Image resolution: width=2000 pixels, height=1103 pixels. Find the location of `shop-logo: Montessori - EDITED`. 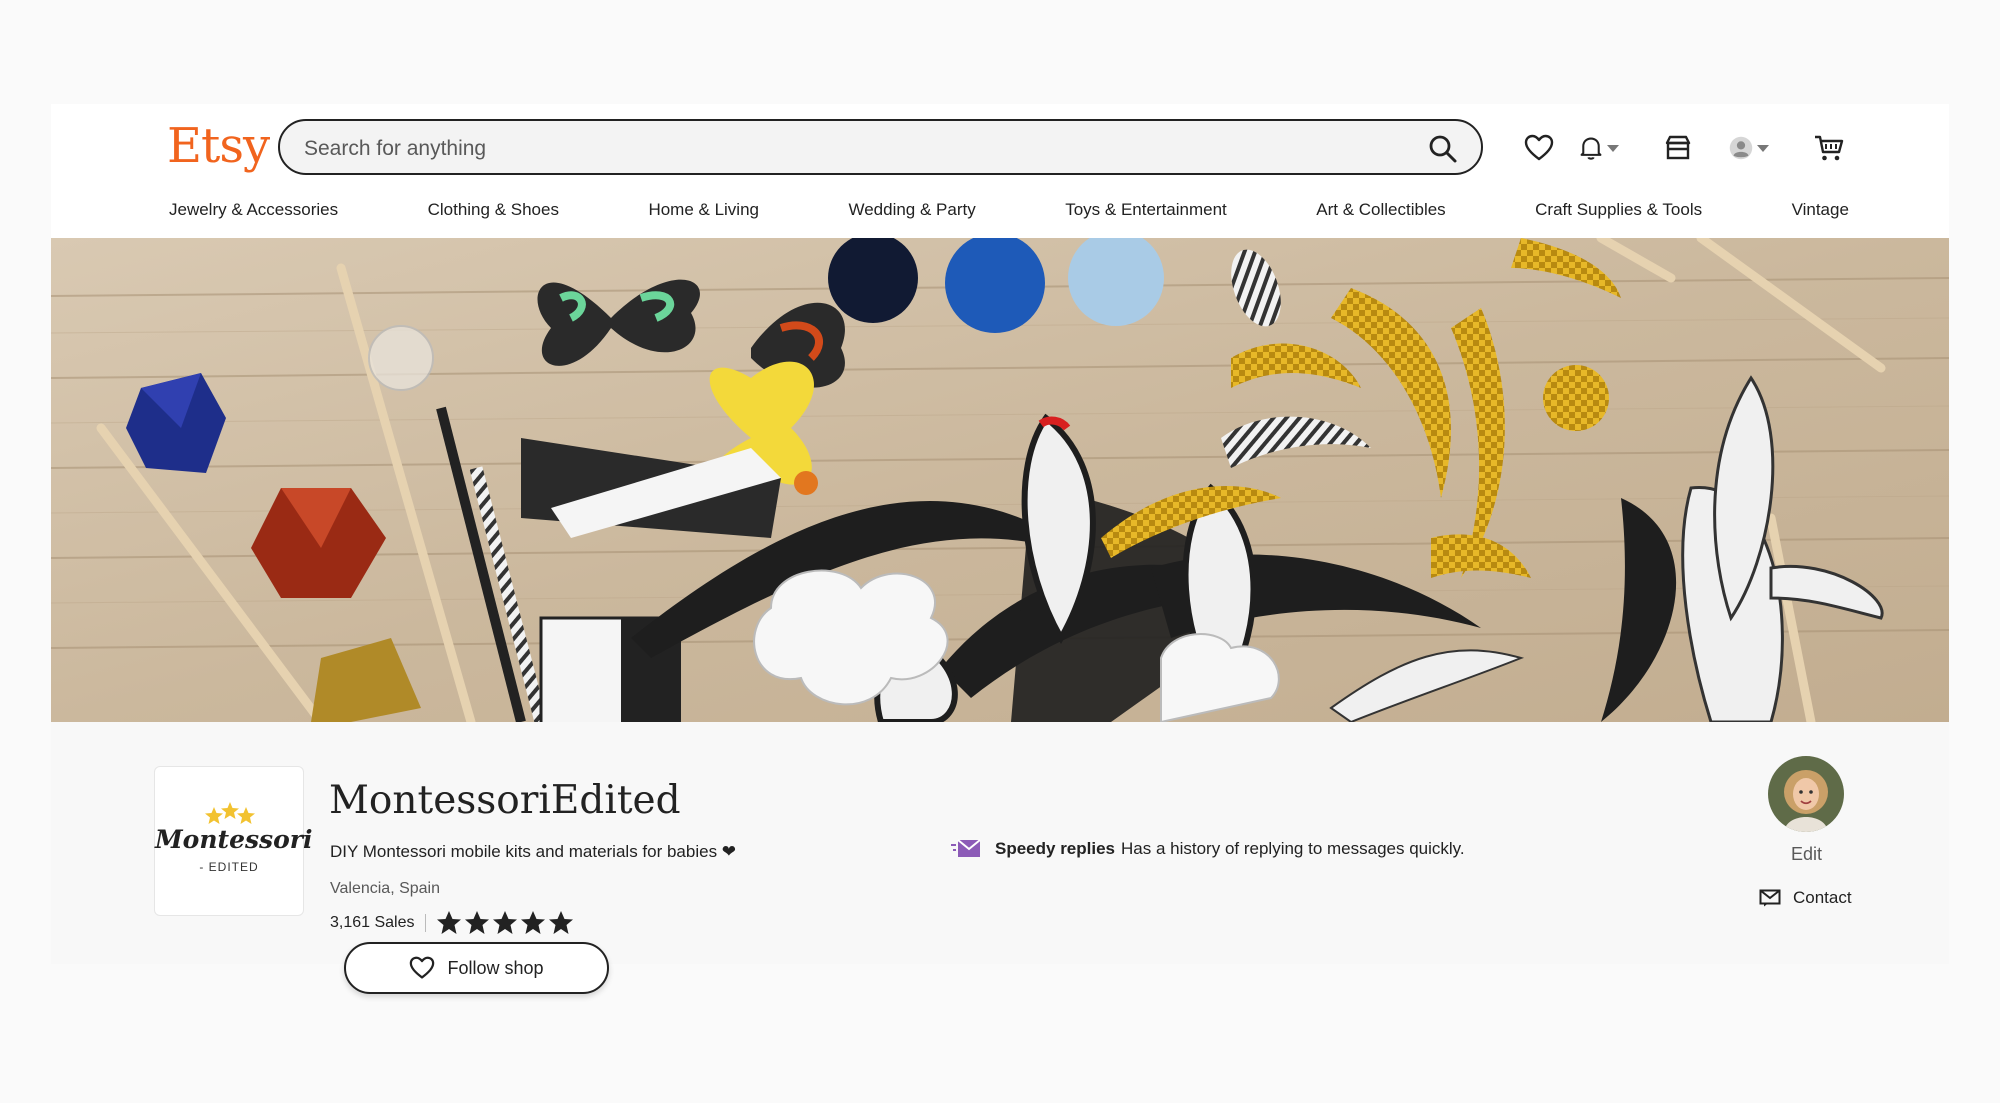

shop-logo: Montessori - EDITED is located at coordinates (233, 841).